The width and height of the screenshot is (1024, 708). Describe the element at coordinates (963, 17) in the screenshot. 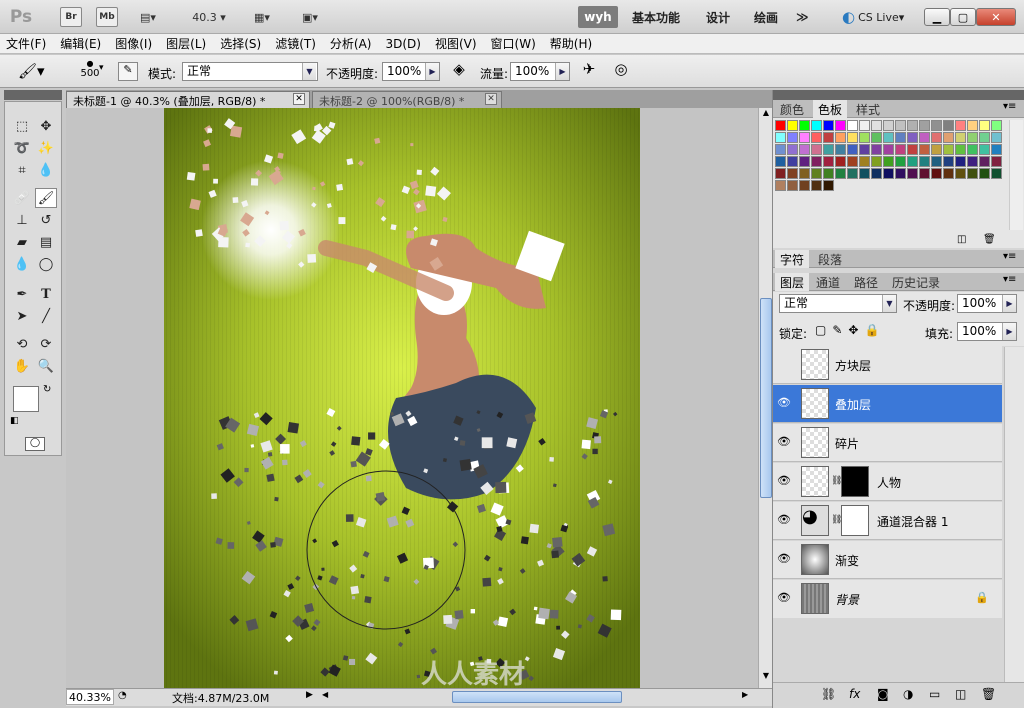

I see `maximize-button: ▢` at that location.